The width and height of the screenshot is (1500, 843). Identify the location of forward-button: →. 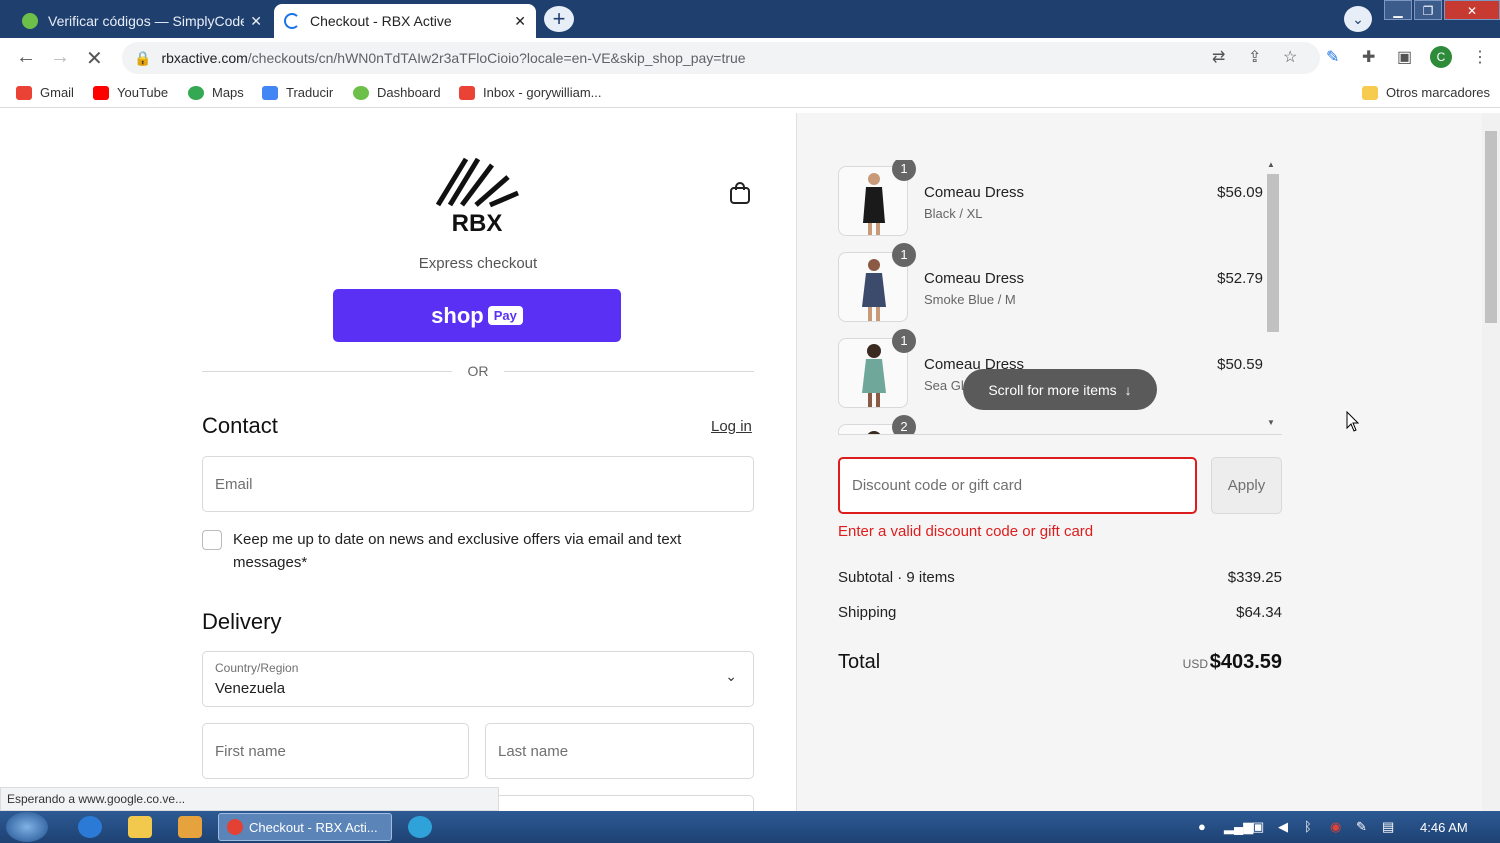
(60, 57).